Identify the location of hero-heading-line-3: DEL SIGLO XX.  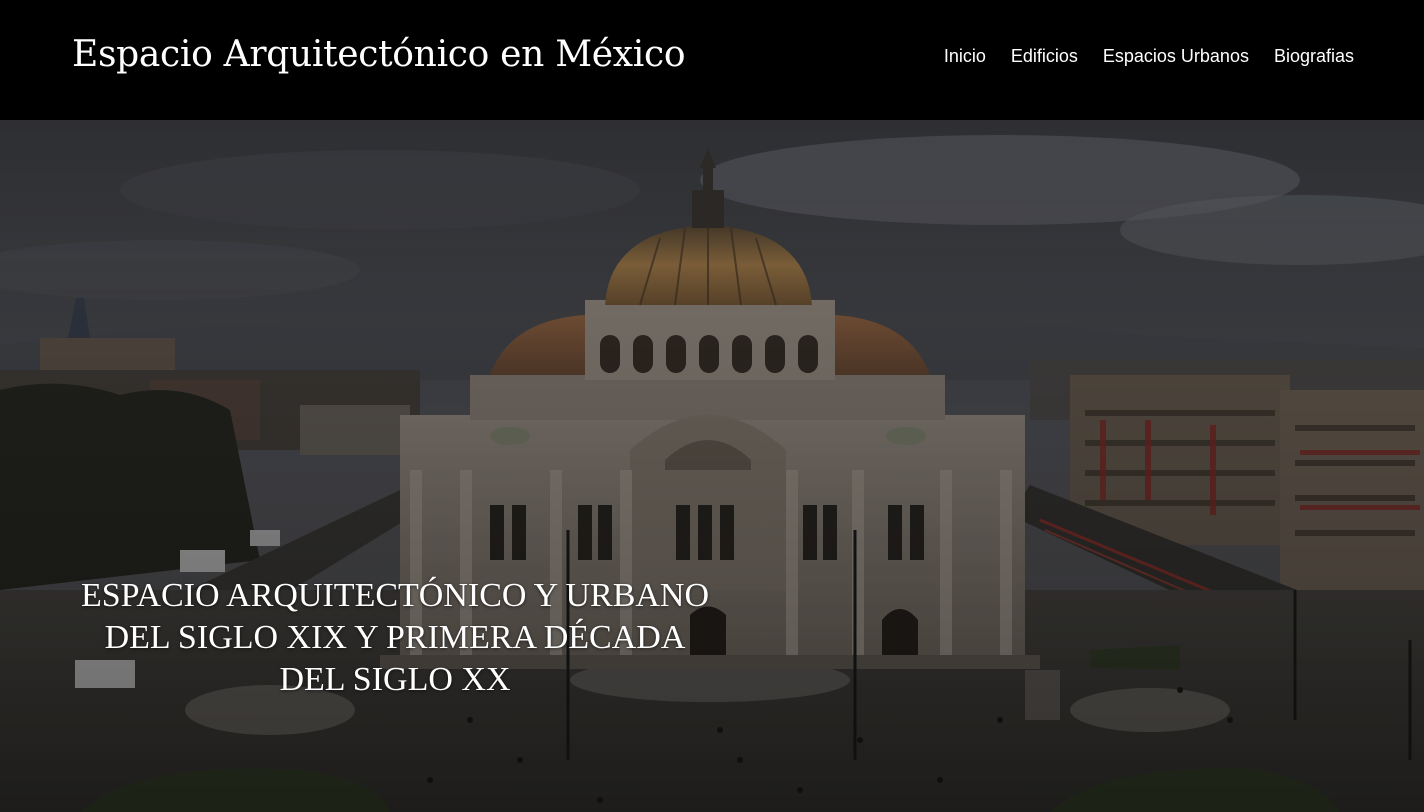
(395, 679).